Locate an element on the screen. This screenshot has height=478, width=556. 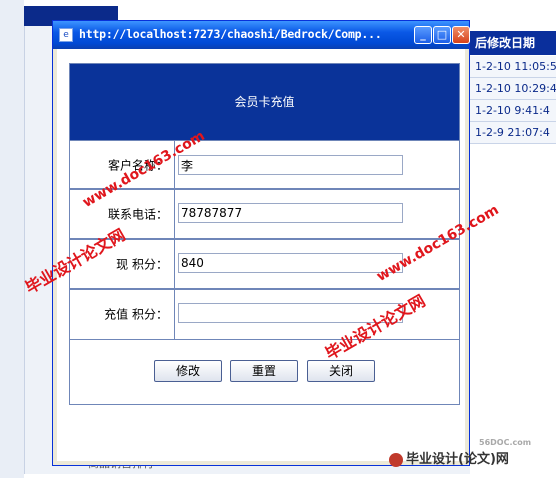
background-column-header: 后修改日期 is located at coordinates (512, 43).